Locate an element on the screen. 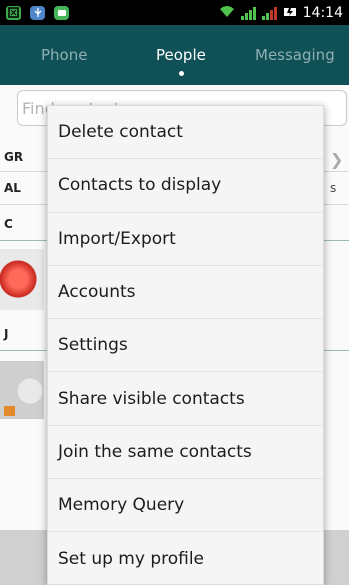 The height and width of the screenshot is (585, 349). active-tab-indicator is located at coordinates (181, 73).